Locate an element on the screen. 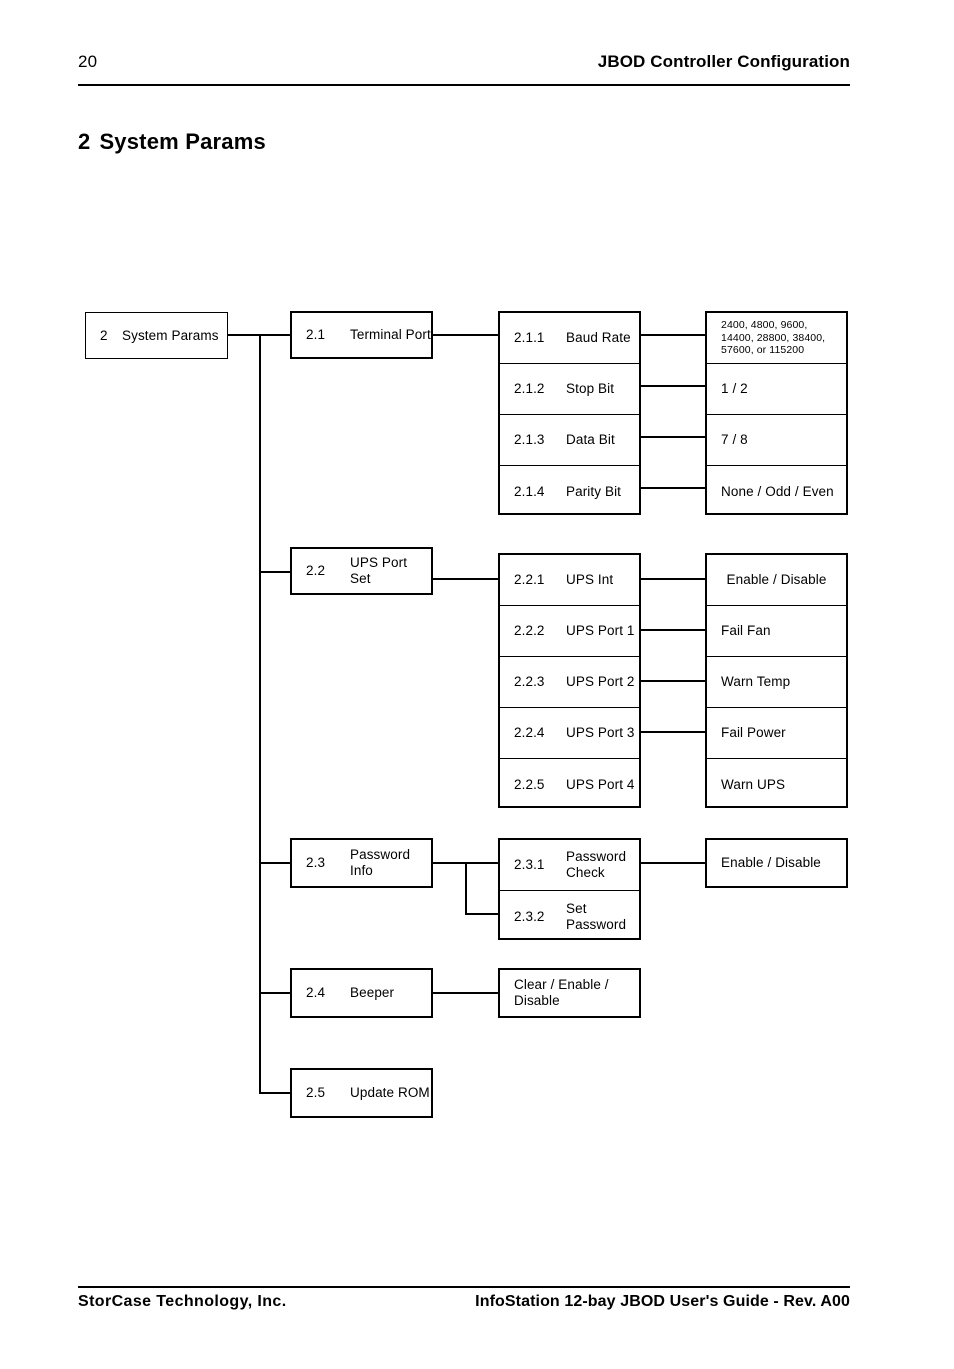  node-label: Baud Rate is located at coordinates (598, 337).